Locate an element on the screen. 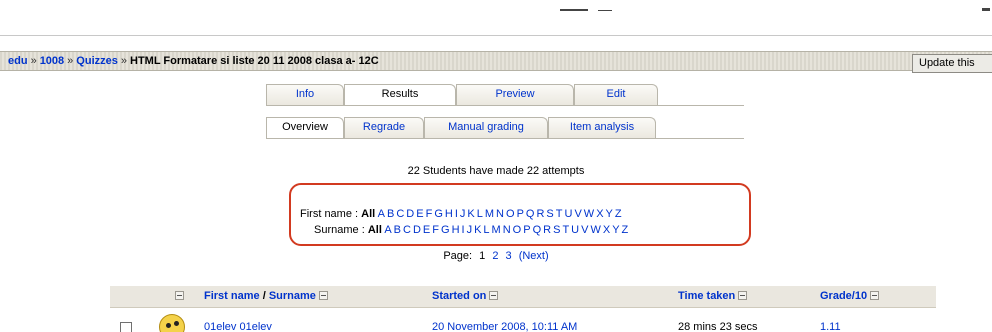  surname-letter-j: J is located at coordinates (470, 230).